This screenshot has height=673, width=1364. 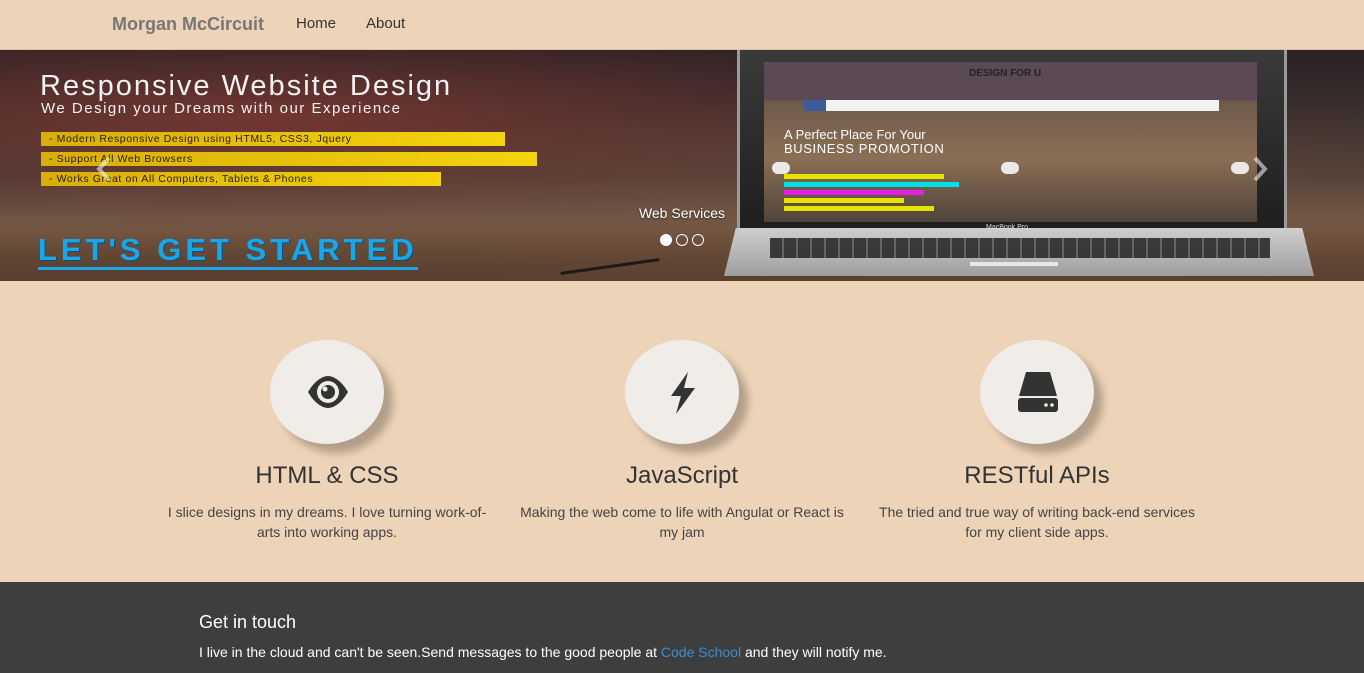 I want to click on screen-arrow-center, so click(x=1010, y=168).